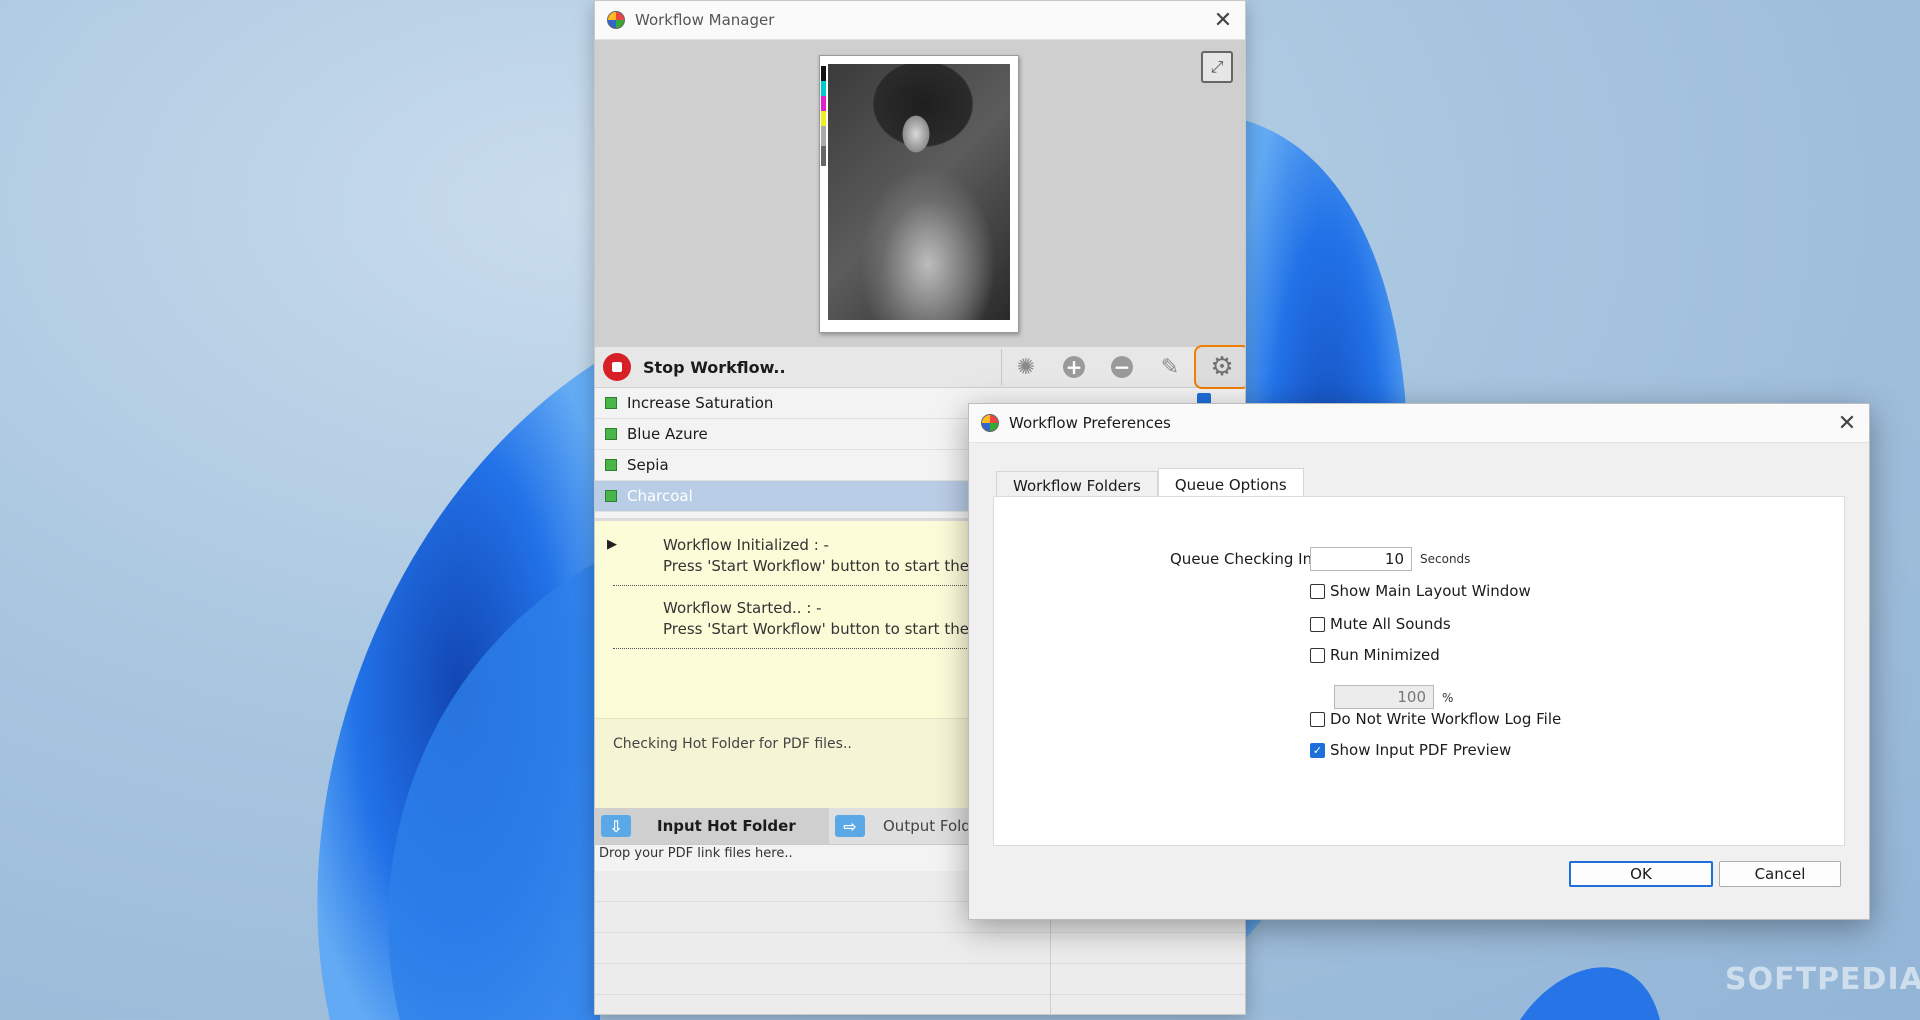 This screenshot has height=1020, width=1920. I want to click on list-item-label: Blue Azure, so click(667, 434).